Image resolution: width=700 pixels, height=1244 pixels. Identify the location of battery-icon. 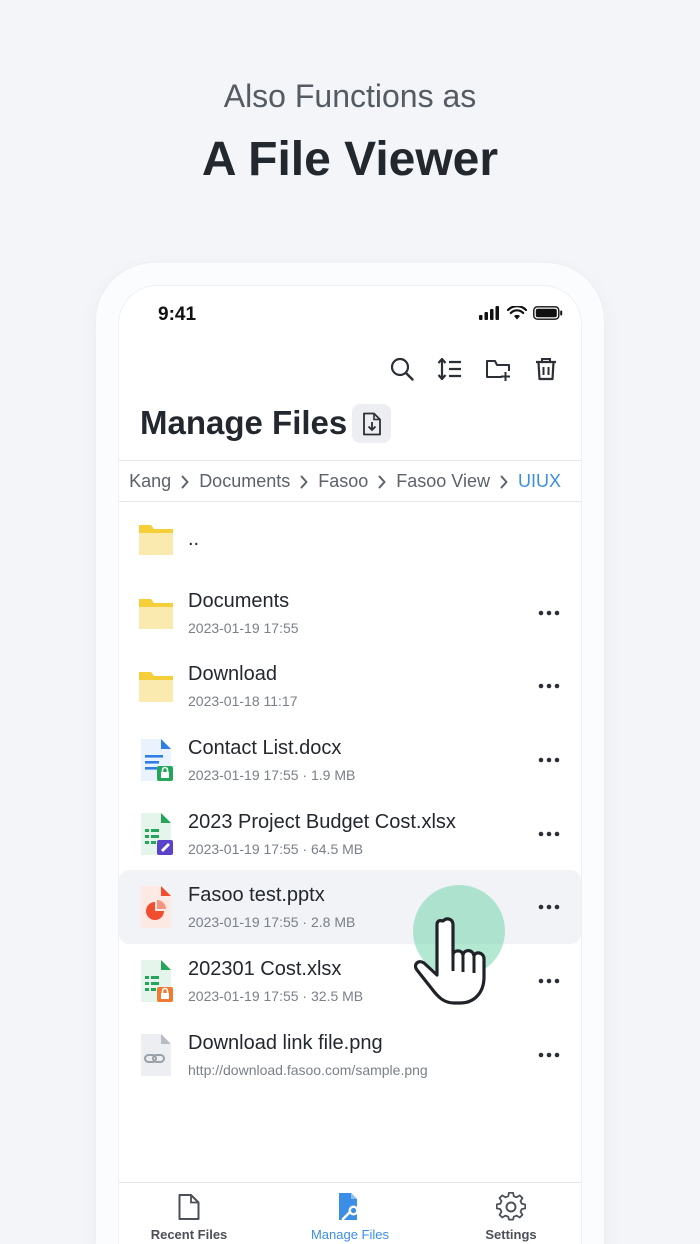
(548, 313).